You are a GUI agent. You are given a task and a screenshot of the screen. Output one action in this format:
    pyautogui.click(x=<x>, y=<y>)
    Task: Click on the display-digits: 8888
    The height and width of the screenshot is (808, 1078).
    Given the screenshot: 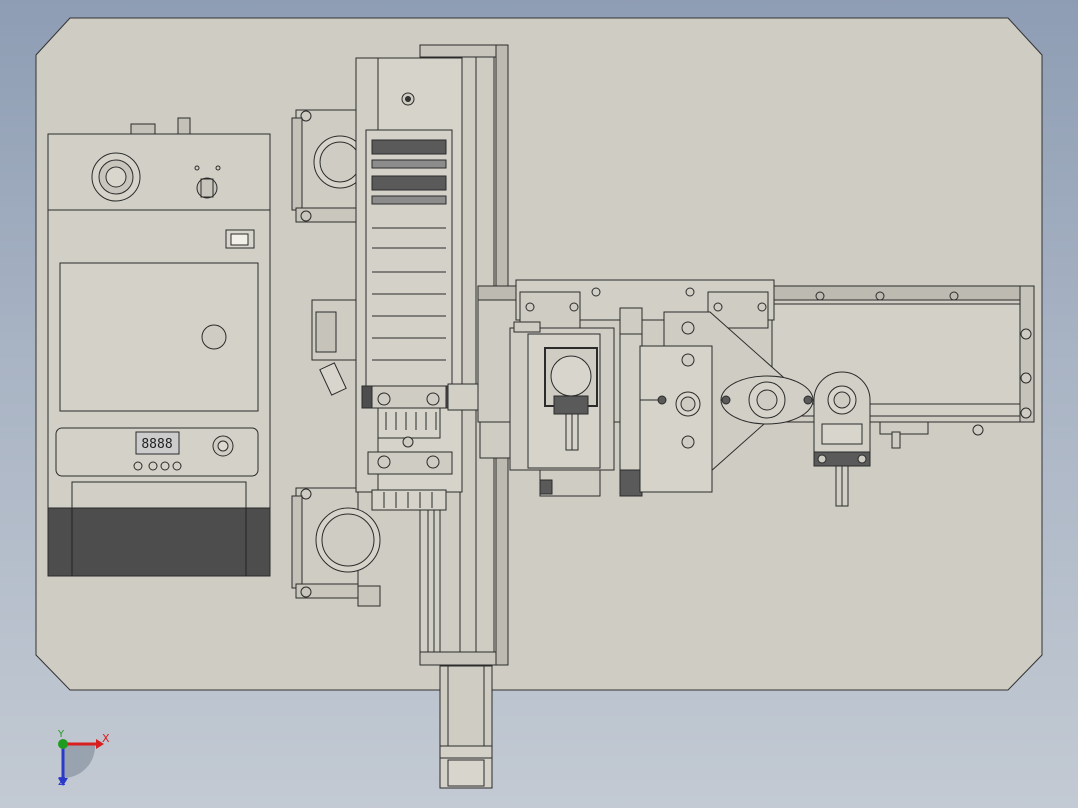 What is the action you would take?
    pyautogui.click(x=156, y=444)
    